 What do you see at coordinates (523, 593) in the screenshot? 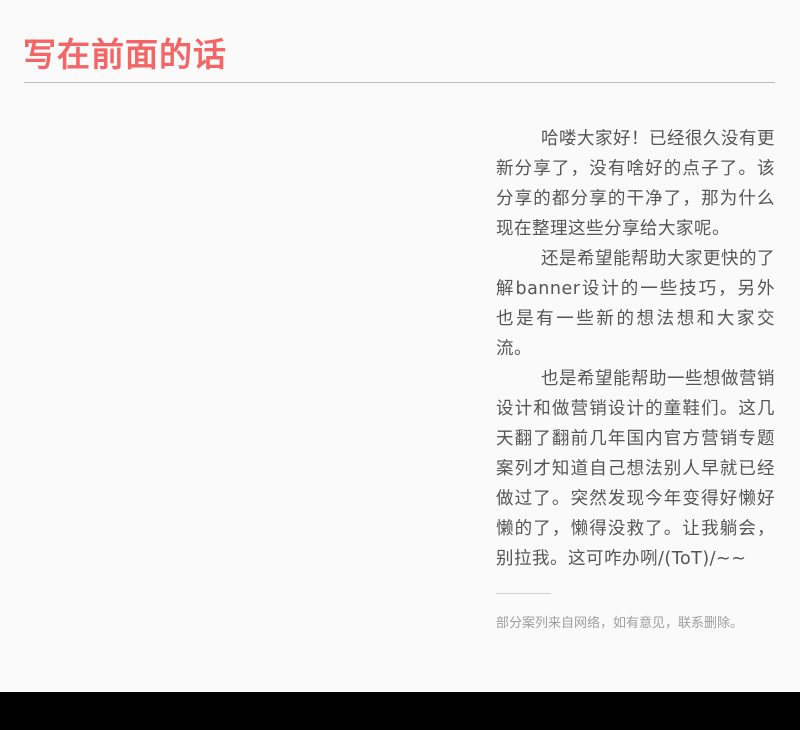
I see `footnote-divider` at bounding box center [523, 593].